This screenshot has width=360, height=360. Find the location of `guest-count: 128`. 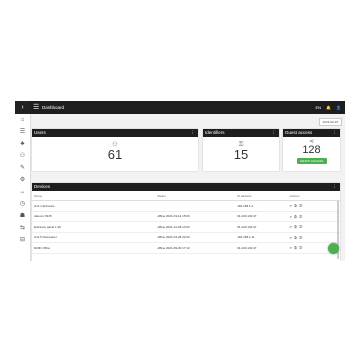

guest-count: 128 is located at coordinates (311, 150).